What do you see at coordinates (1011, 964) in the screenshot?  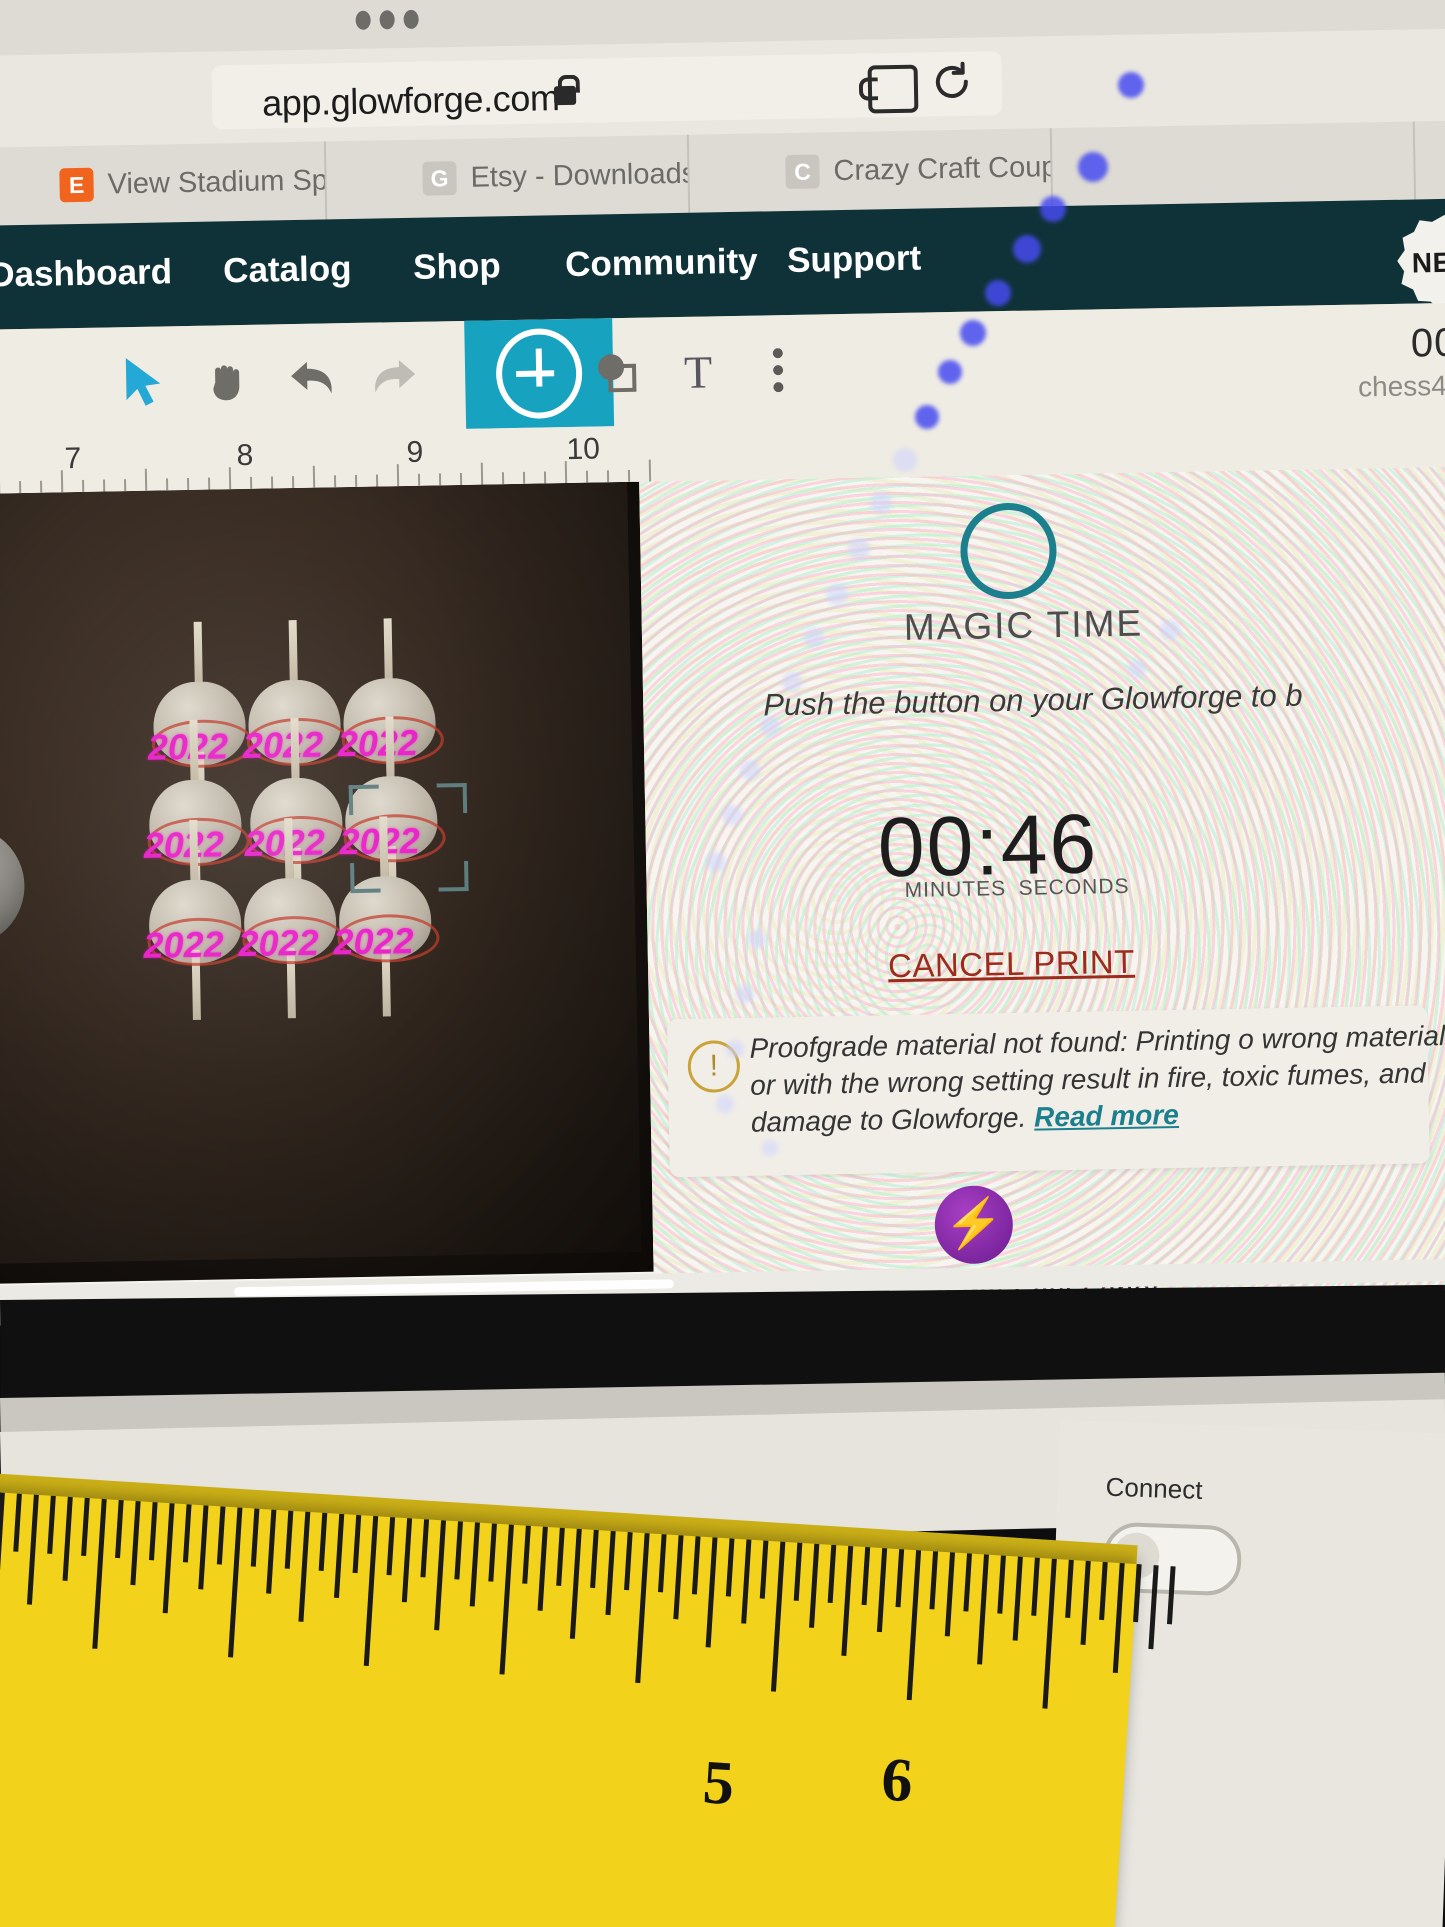 I see `cancel-print-button: CANCEL PRINT` at bounding box center [1011, 964].